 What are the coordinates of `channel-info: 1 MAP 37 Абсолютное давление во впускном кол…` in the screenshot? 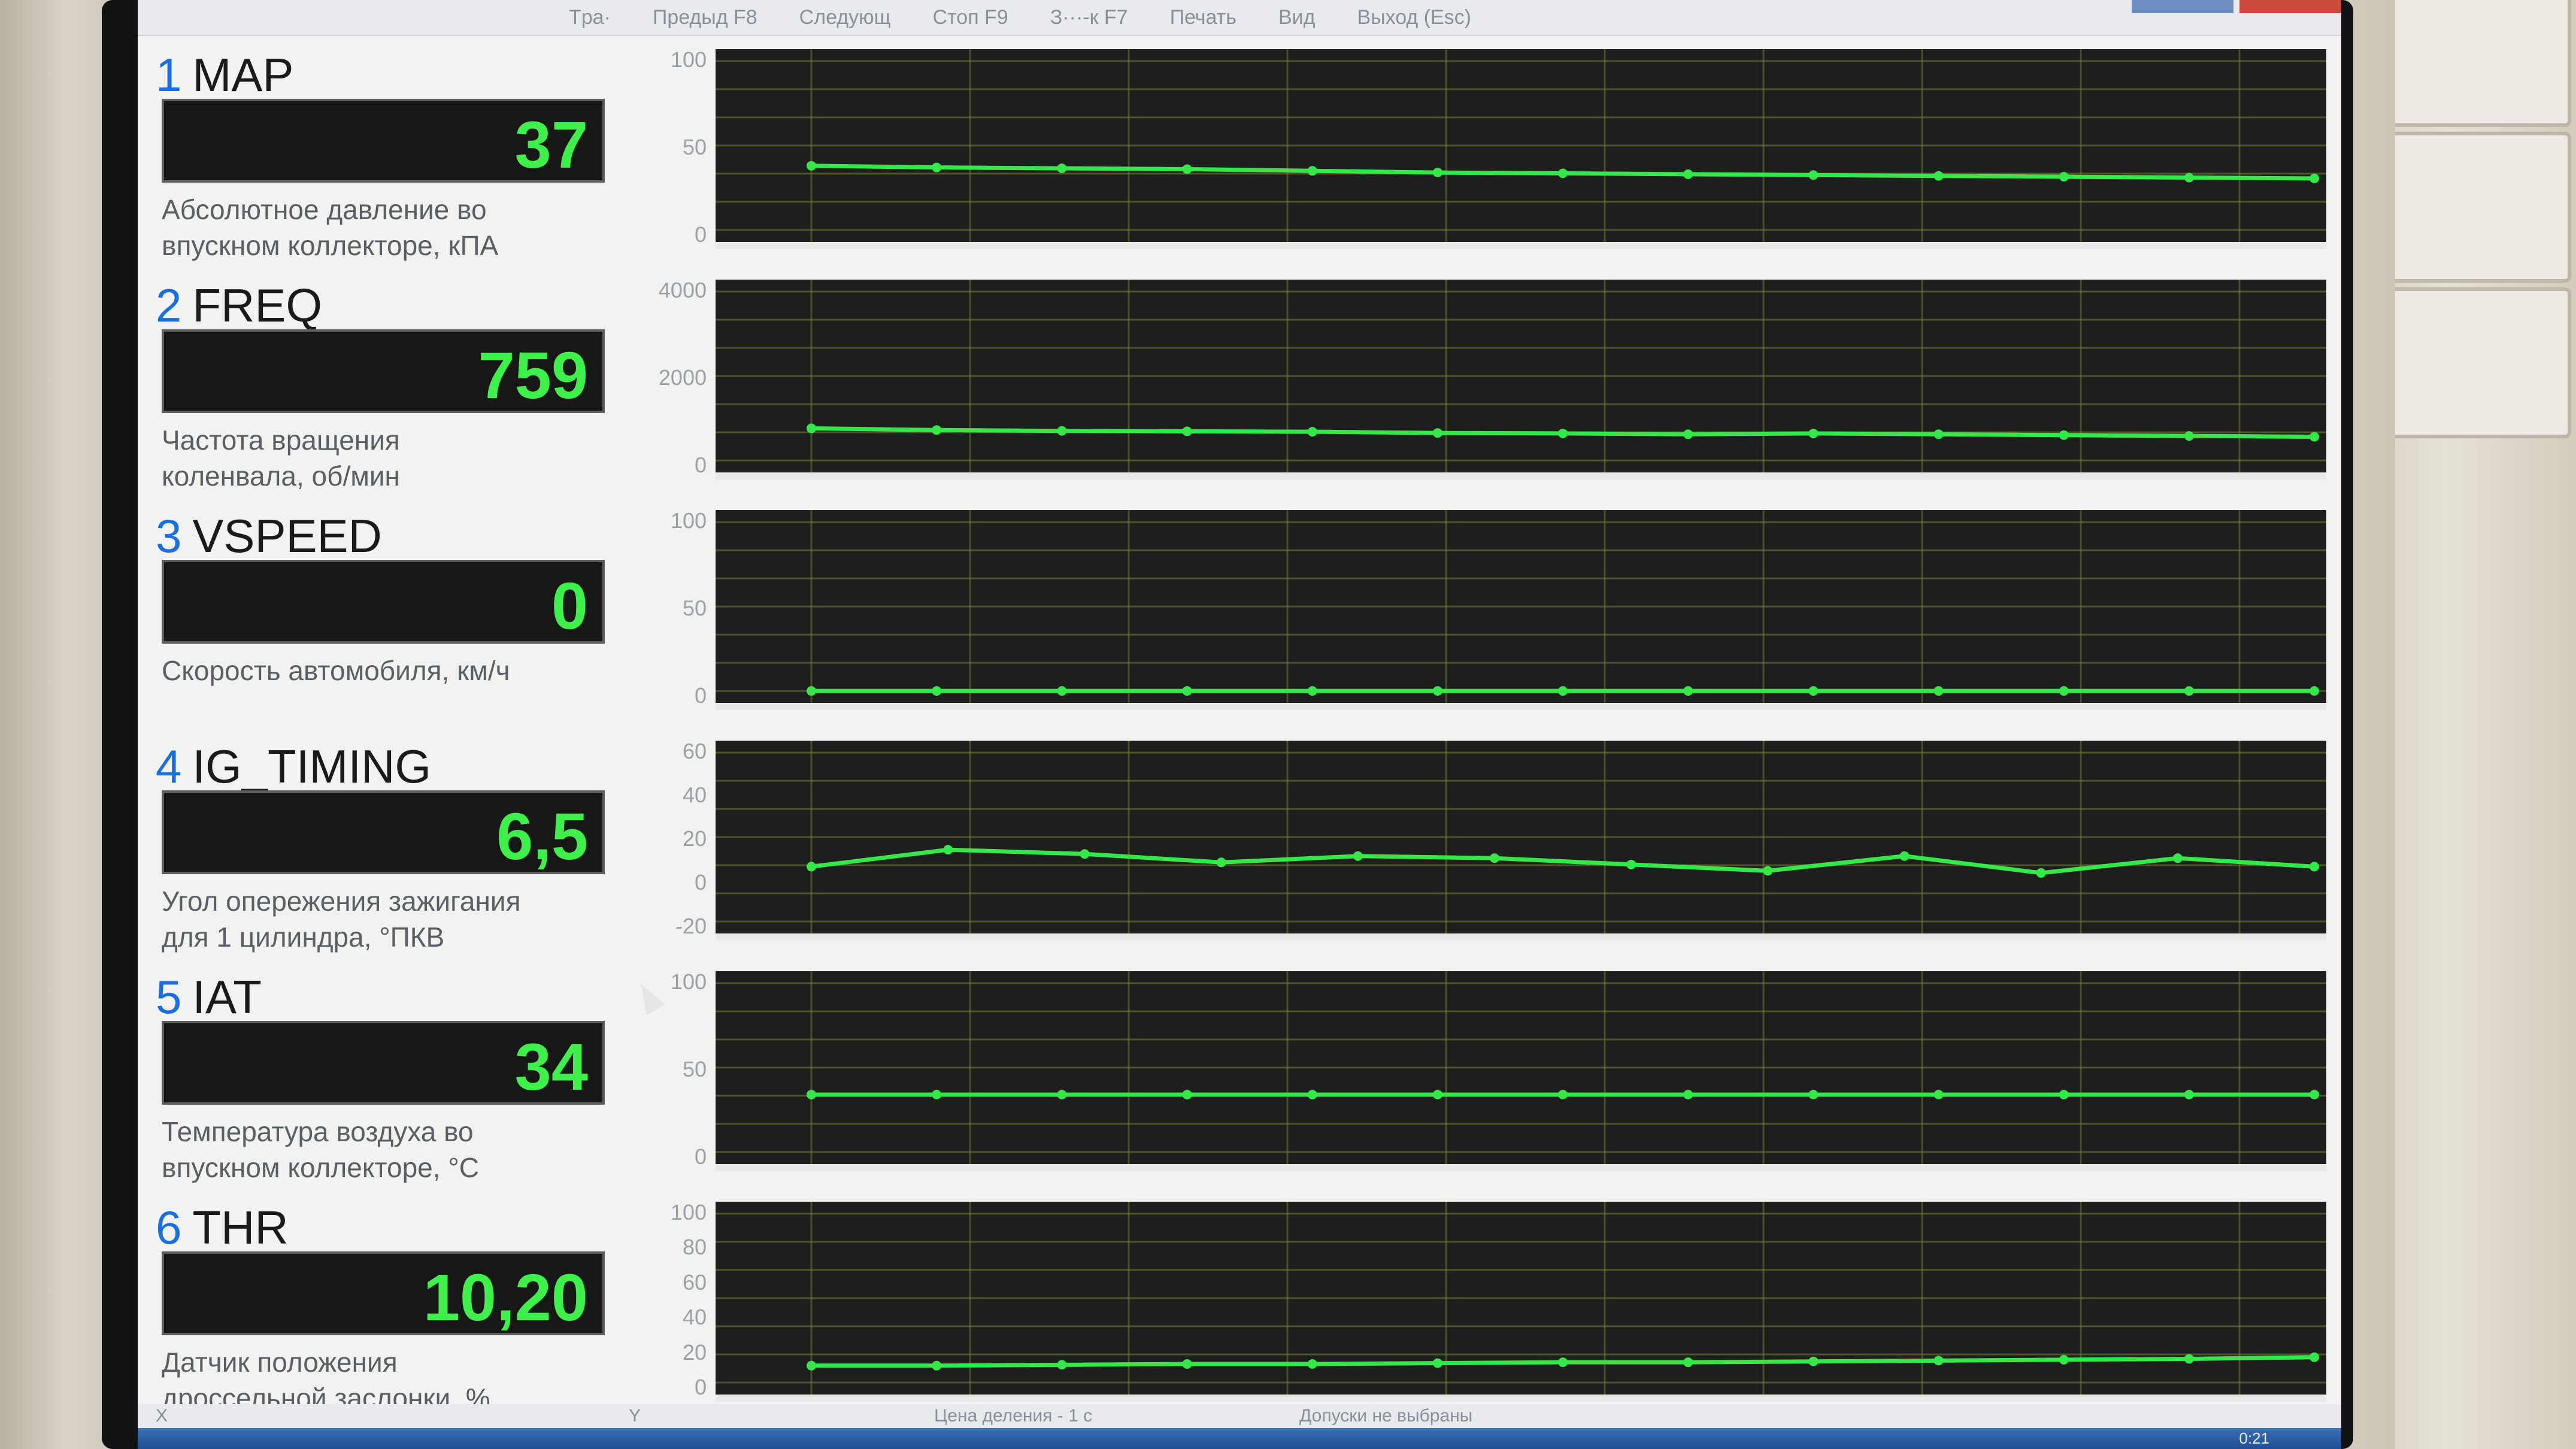 It's located at (401, 151).